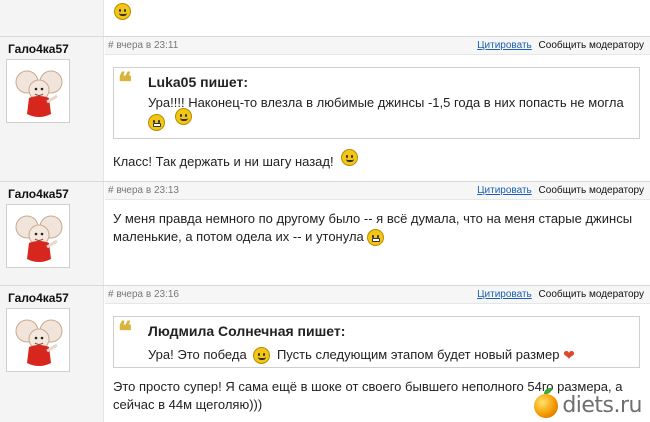 This screenshot has width=650, height=422. Describe the element at coordinates (143, 45) in the screenshot. I see `post-date: # вчера в 23:11` at that location.